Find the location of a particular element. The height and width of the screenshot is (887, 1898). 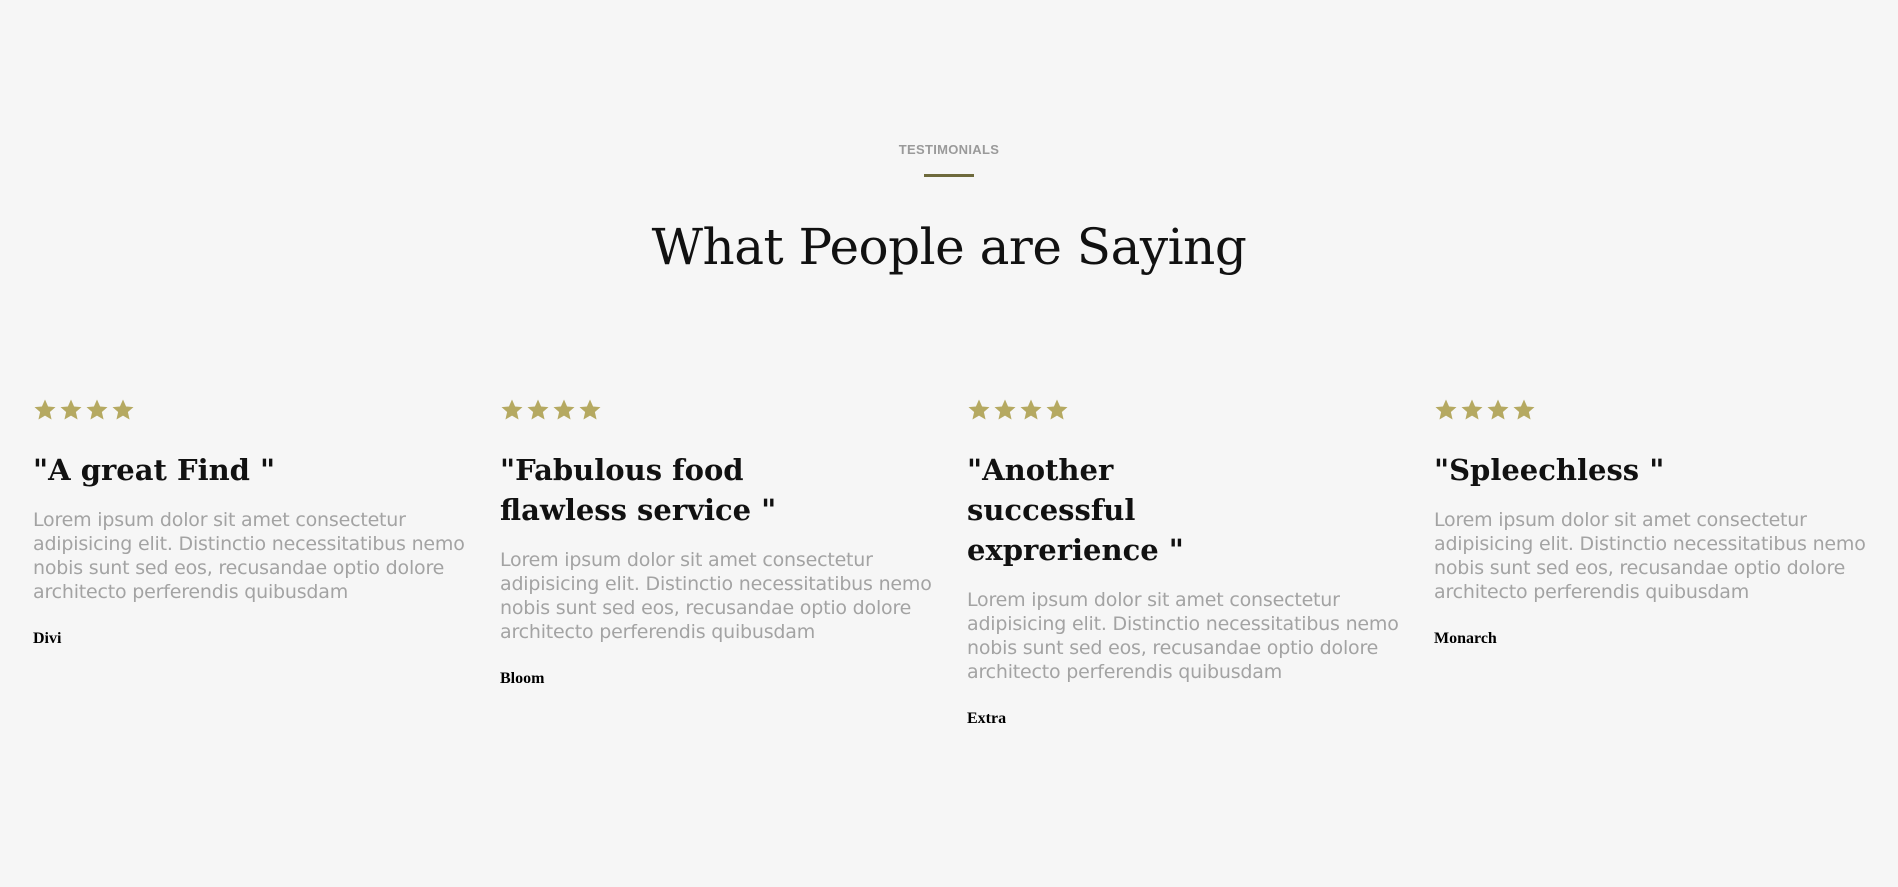

testimonial-quote: "Fabulous food flawless service " is located at coordinates (638, 490).